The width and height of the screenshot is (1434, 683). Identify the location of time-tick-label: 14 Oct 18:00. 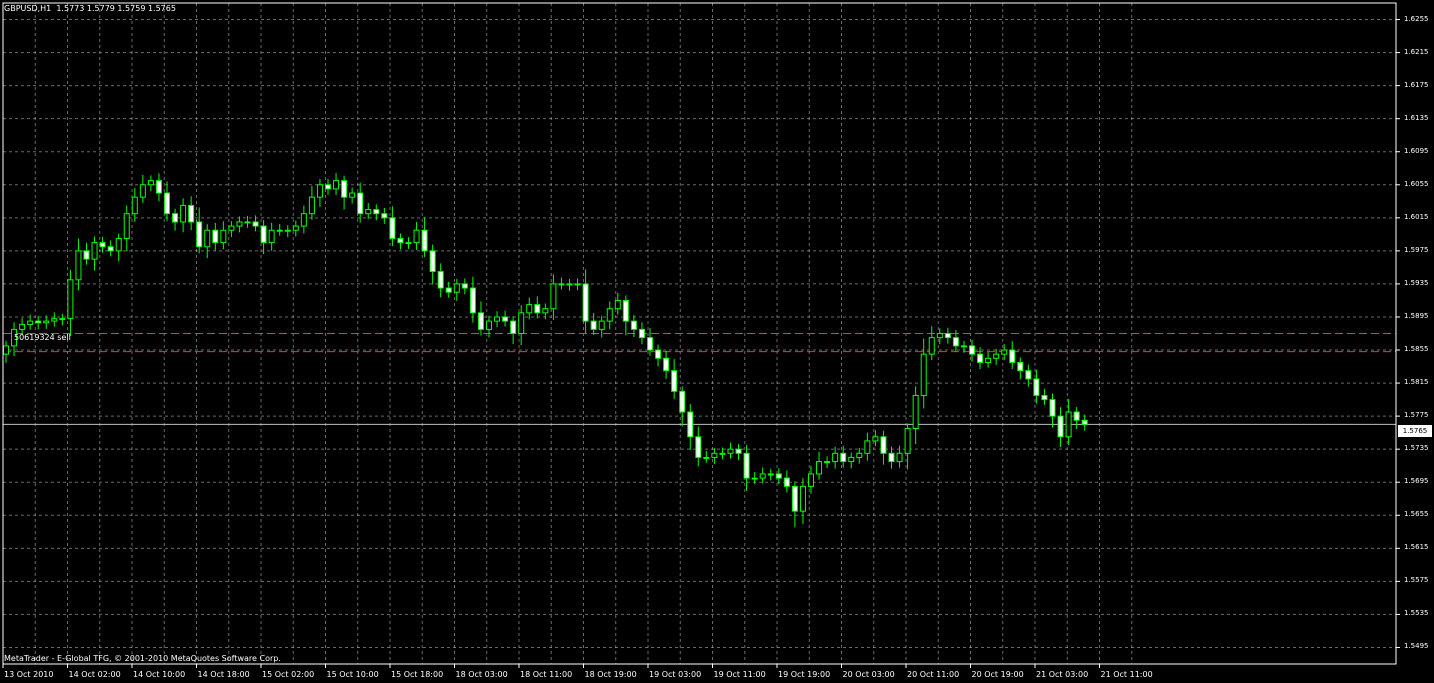
(223, 674).